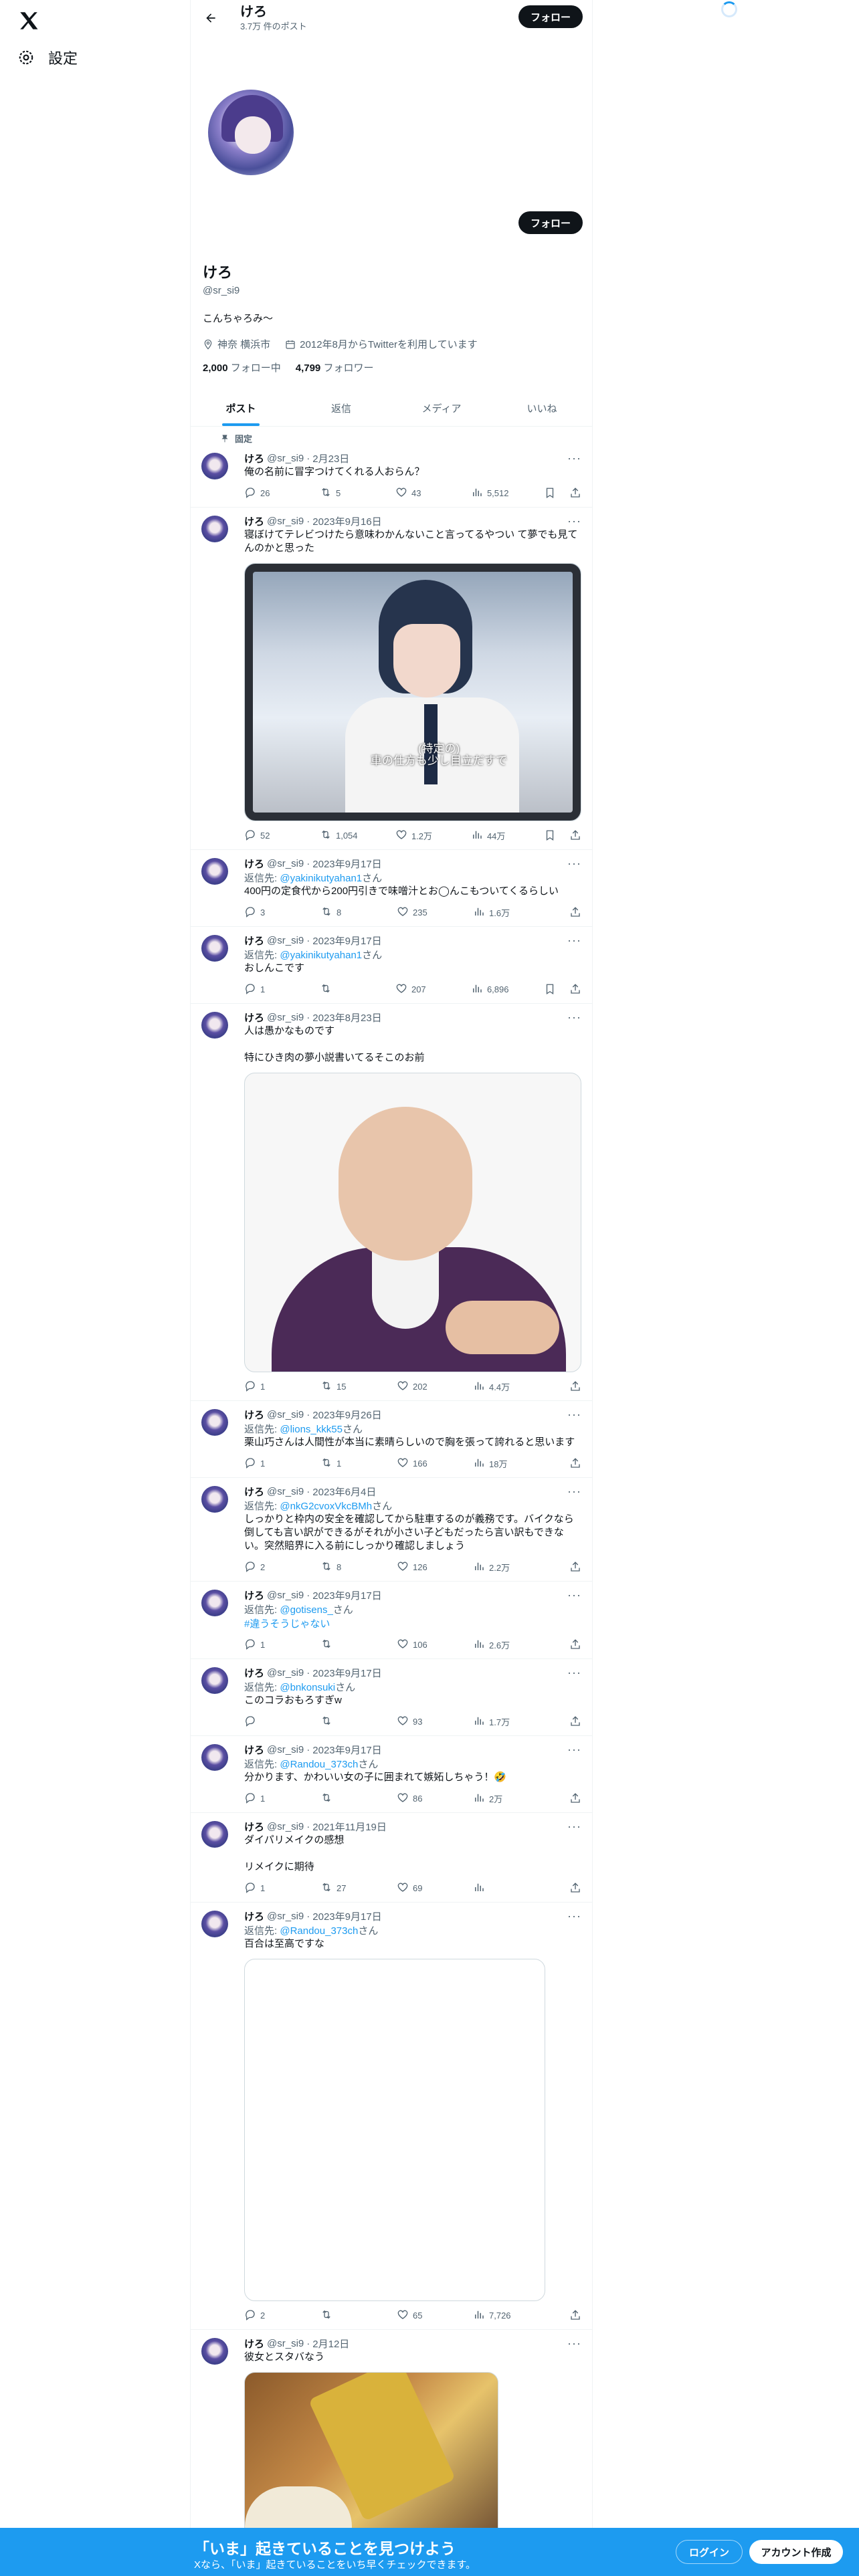  What do you see at coordinates (29, 20) in the screenshot?
I see `x-logo-icon` at bounding box center [29, 20].